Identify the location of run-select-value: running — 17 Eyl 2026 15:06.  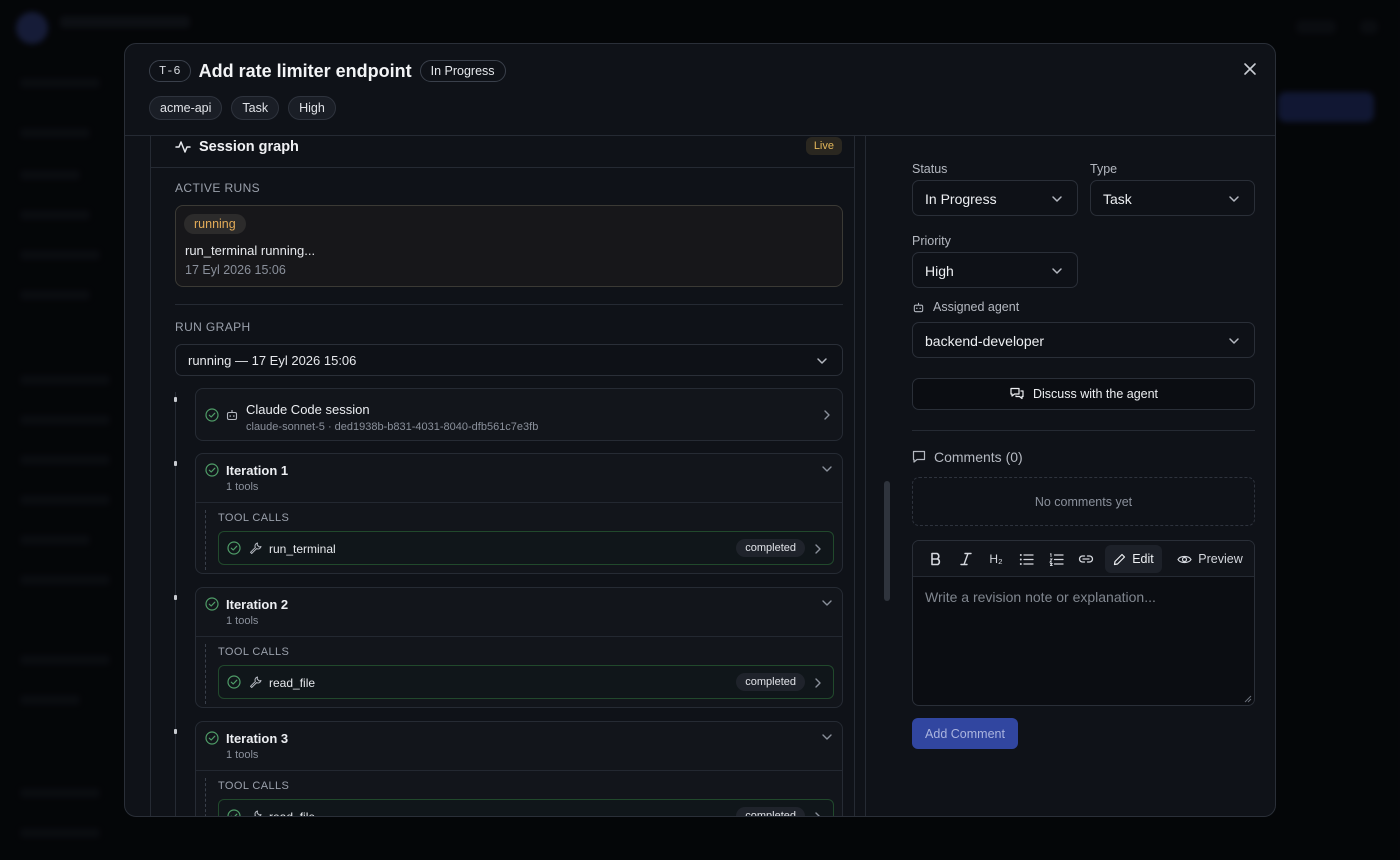
(272, 360).